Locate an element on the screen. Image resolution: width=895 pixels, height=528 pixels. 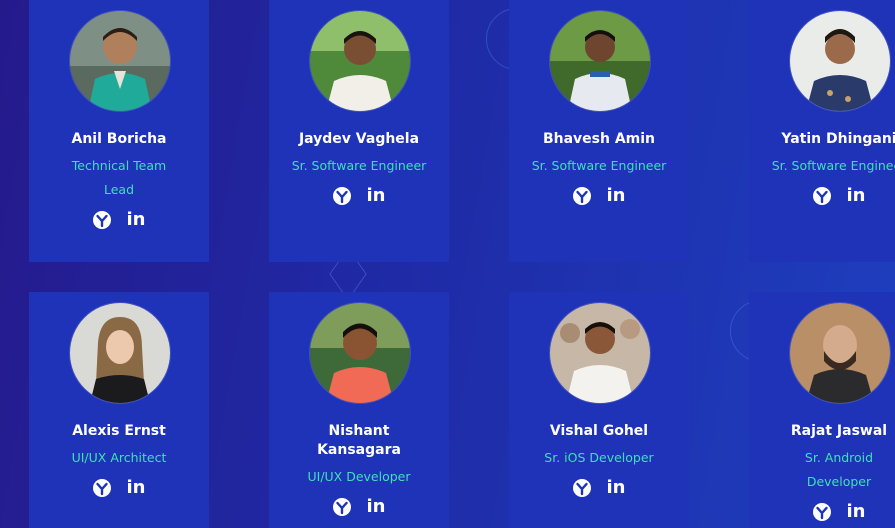
team-card: Jaydev Vaghela Sr. Software Engineer in is located at coordinates (359, 131).